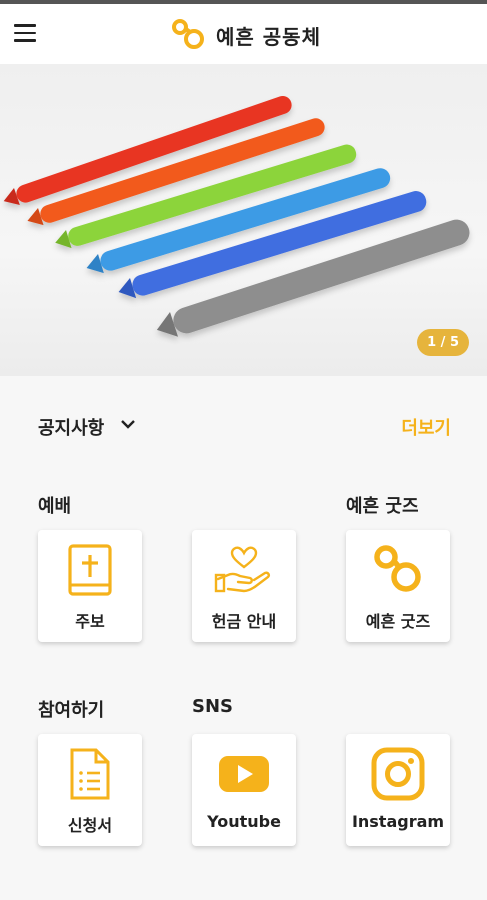 The width and height of the screenshot is (487, 900). Describe the element at coordinates (25, 33) in the screenshot. I see `hamburger-menu-icon` at that location.